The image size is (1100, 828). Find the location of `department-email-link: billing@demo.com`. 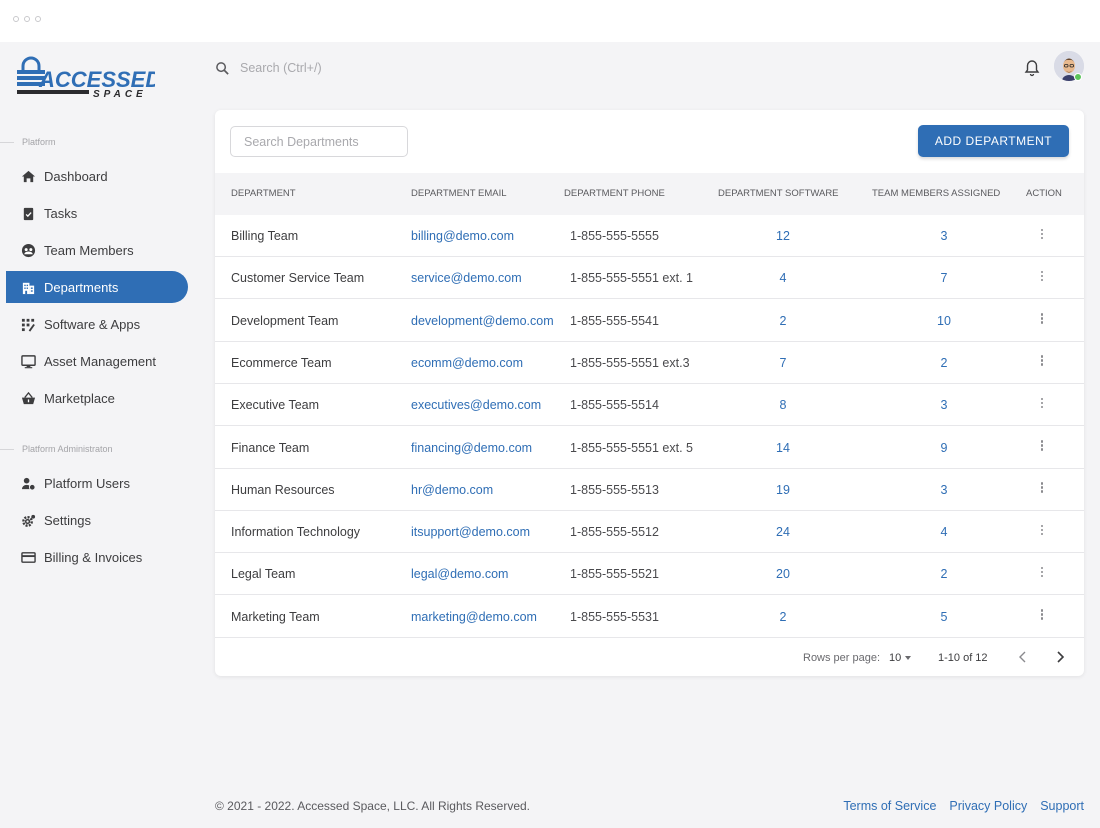

department-email-link: billing@demo.com is located at coordinates (462, 236).